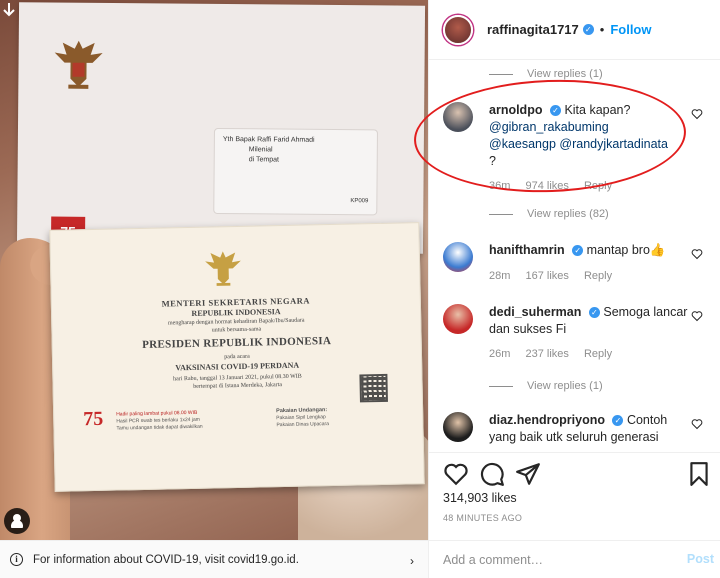 This screenshot has width=720, height=578. I want to click on garuda-emblem-icon, so click(78, 64).